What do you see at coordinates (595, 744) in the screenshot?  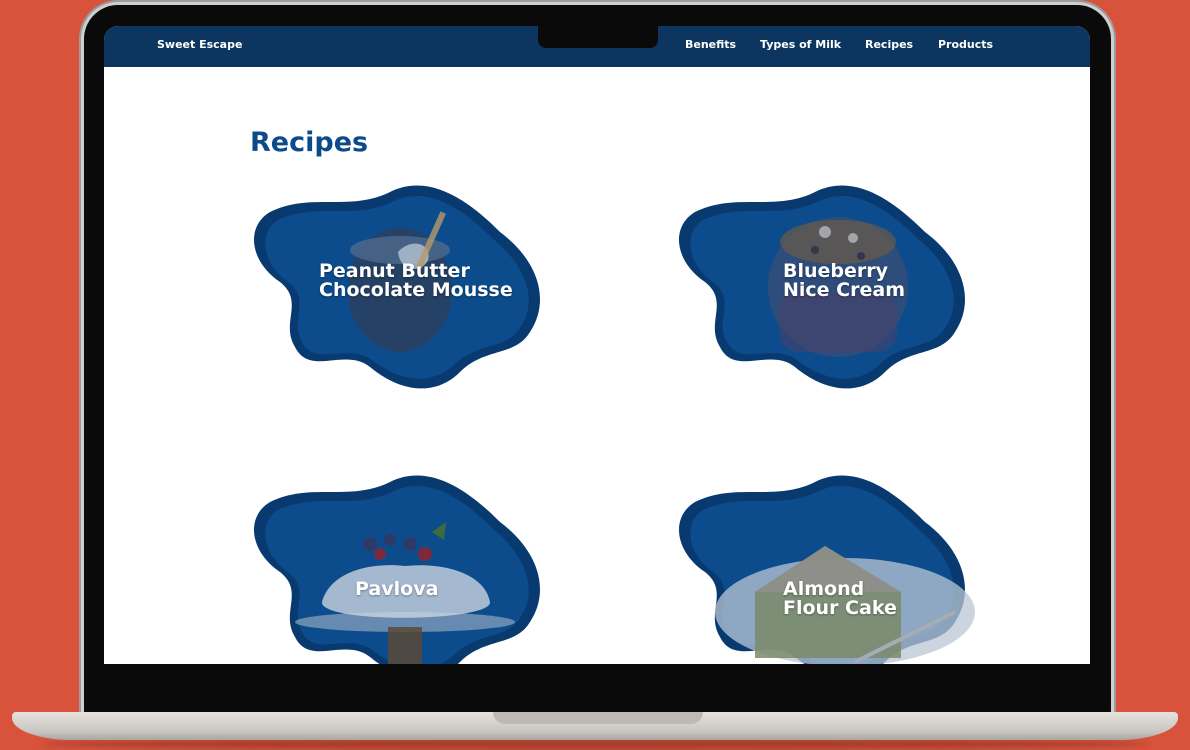 I see `laptop-shadow` at bounding box center [595, 744].